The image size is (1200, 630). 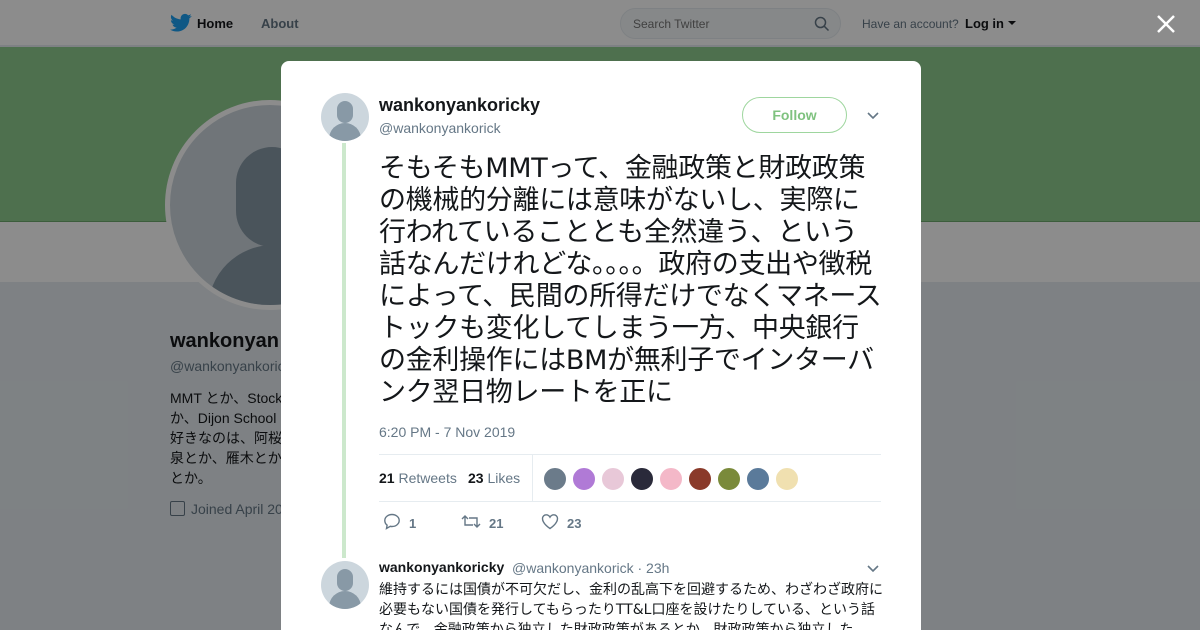 What do you see at coordinates (476, 478) in the screenshot?
I see `likes-count: 23` at bounding box center [476, 478].